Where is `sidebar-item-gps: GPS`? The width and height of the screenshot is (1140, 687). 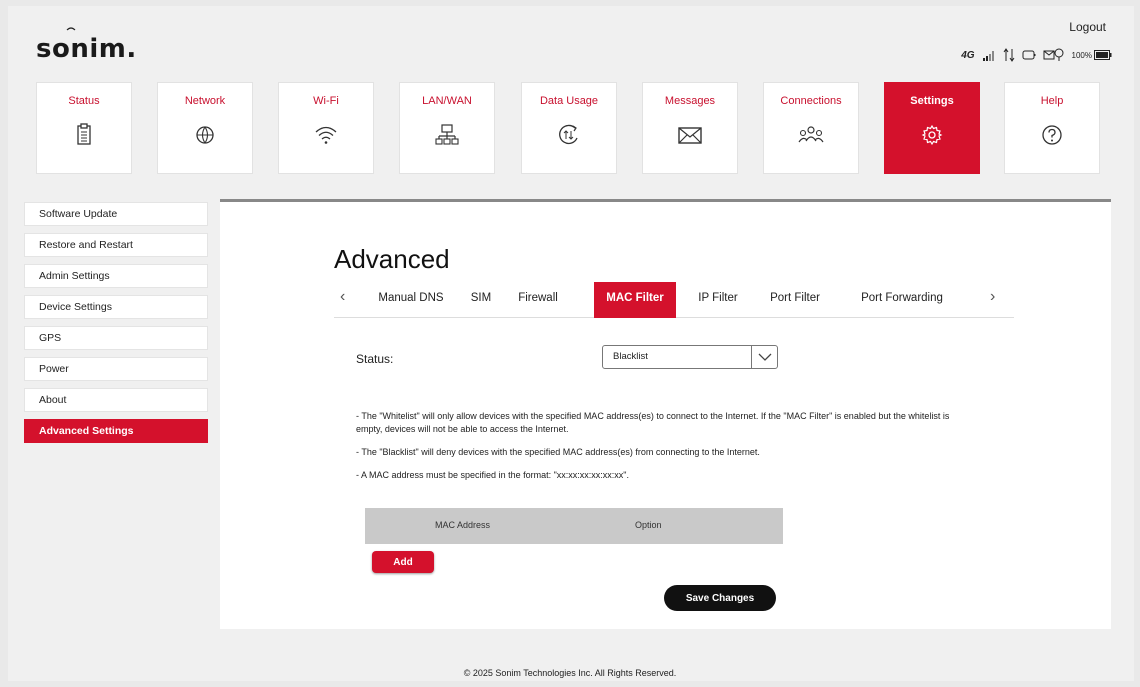
sidebar-item-gps: GPS is located at coordinates (116, 338).